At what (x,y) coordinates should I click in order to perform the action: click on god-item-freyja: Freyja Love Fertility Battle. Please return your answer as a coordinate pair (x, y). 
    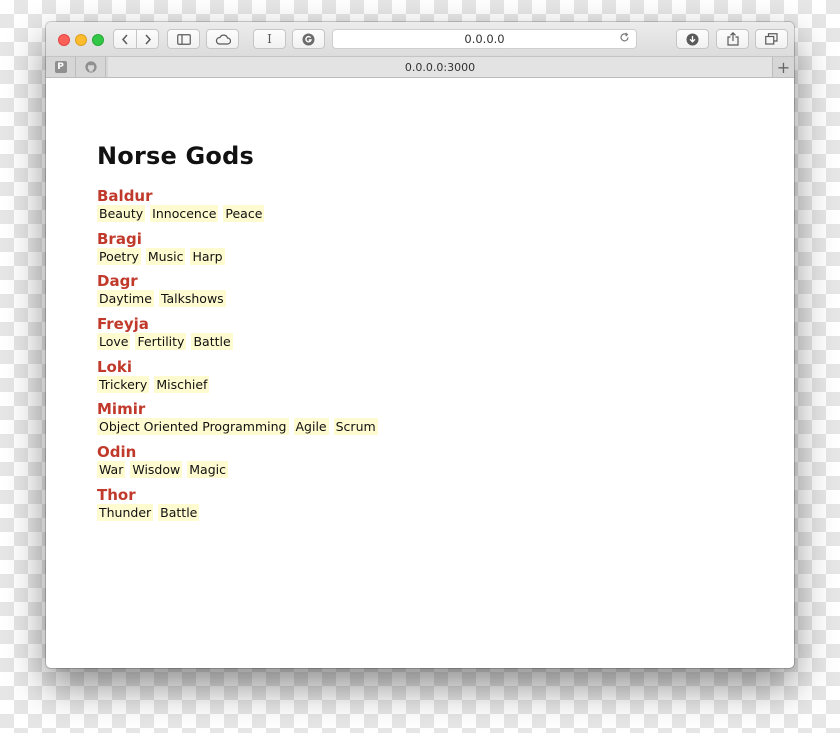
    Looking at the image, I should click on (237, 335).